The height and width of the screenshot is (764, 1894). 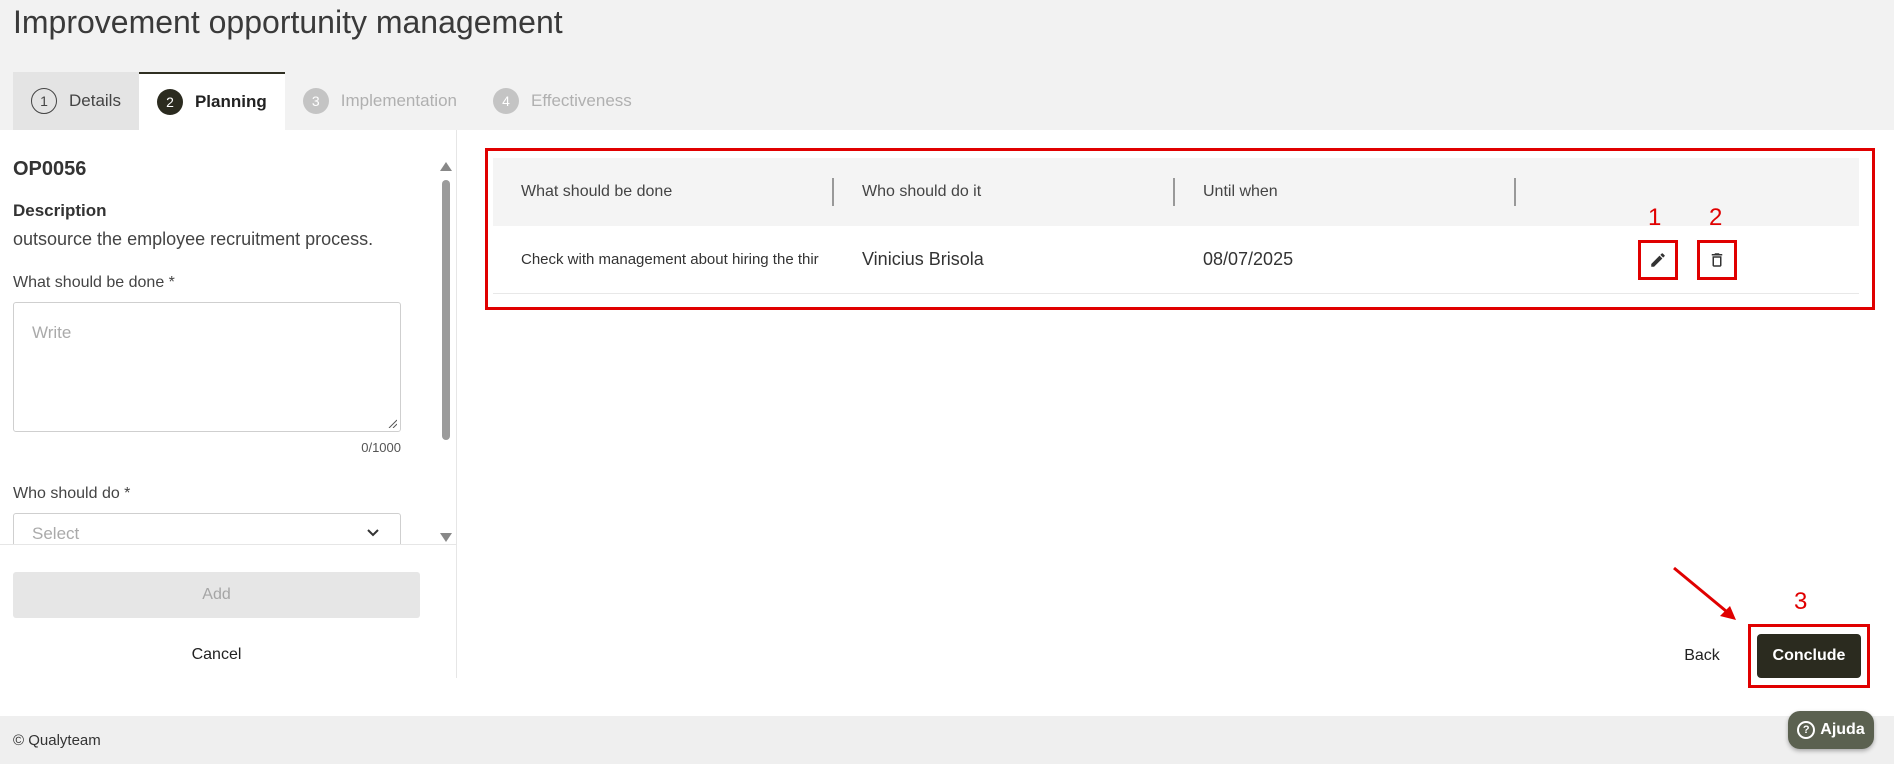 What do you see at coordinates (392, 423) in the screenshot?
I see `resize-handle-icon` at bounding box center [392, 423].